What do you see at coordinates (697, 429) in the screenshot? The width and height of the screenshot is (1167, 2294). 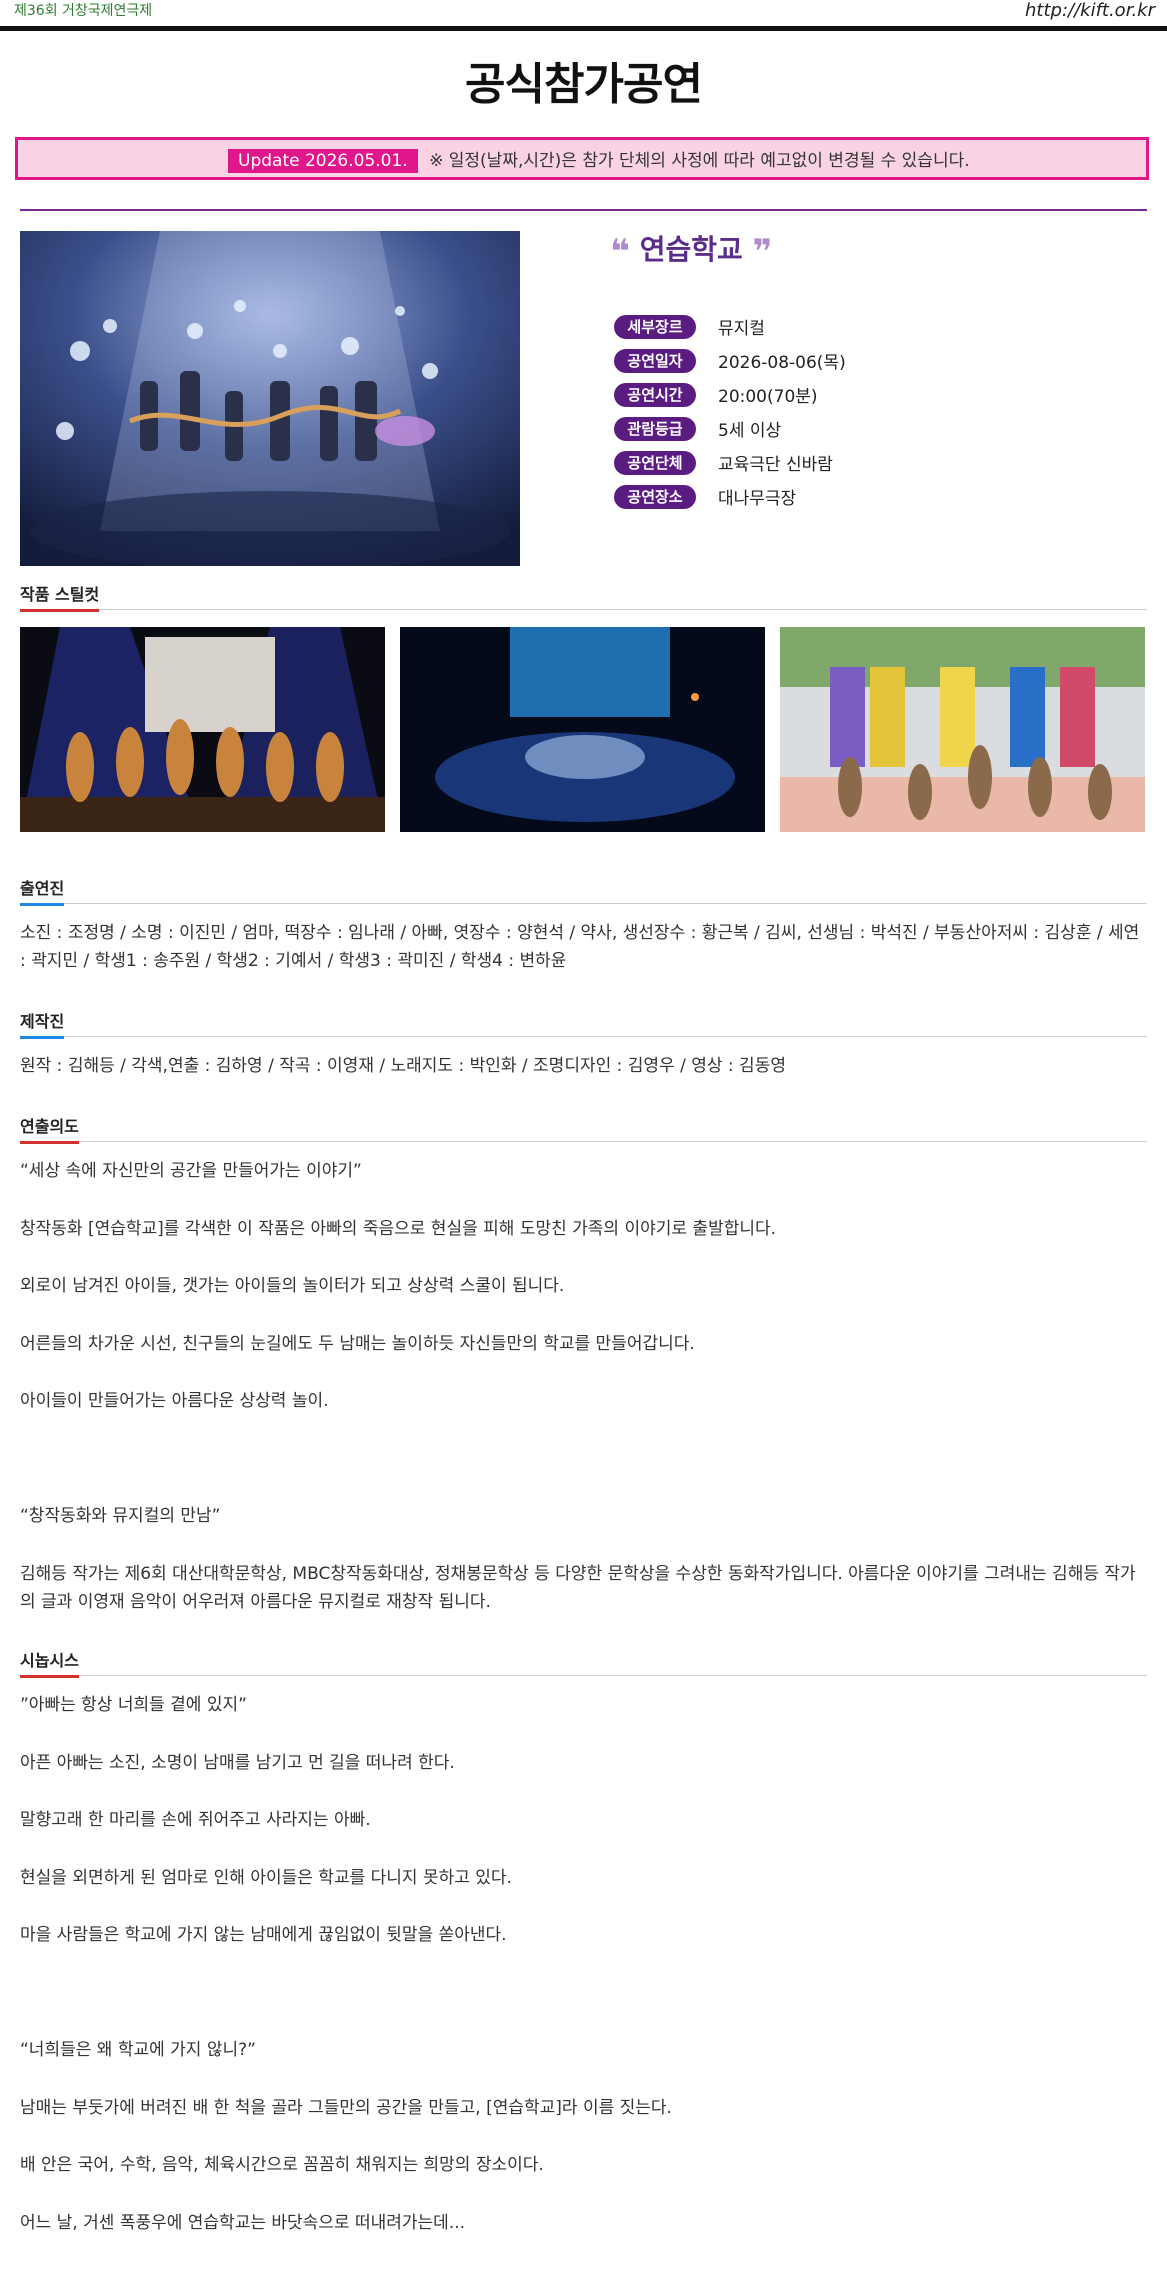 I see `info-row-rating: 관람등급 5세 이상` at bounding box center [697, 429].